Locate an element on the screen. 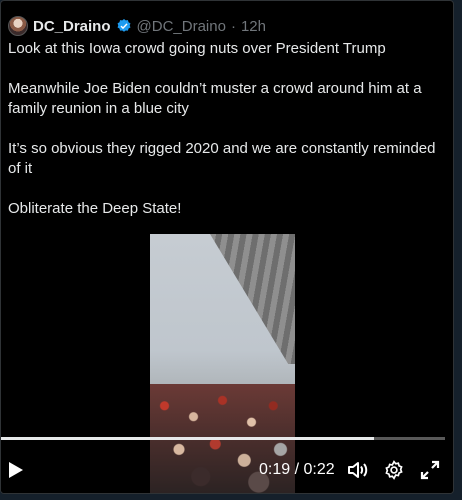  video-progress-fill is located at coordinates (187, 438).